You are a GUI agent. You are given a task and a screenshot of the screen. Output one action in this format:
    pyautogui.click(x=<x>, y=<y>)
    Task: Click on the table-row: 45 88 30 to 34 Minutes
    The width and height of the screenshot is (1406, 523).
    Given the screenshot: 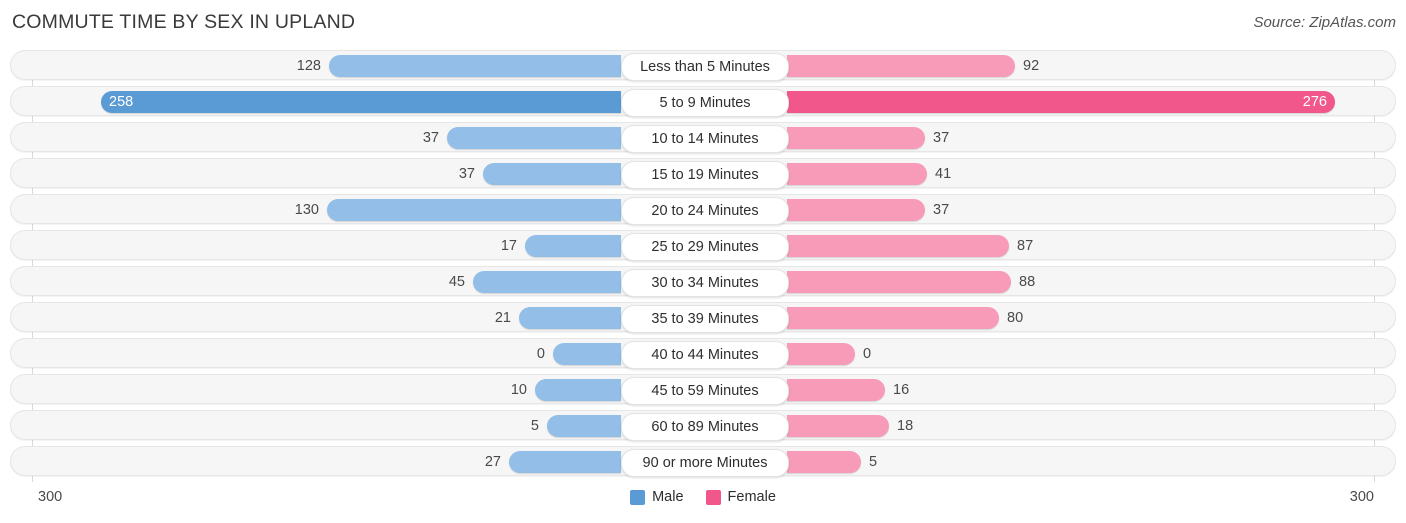 What is the action you would take?
    pyautogui.click(x=703, y=281)
    